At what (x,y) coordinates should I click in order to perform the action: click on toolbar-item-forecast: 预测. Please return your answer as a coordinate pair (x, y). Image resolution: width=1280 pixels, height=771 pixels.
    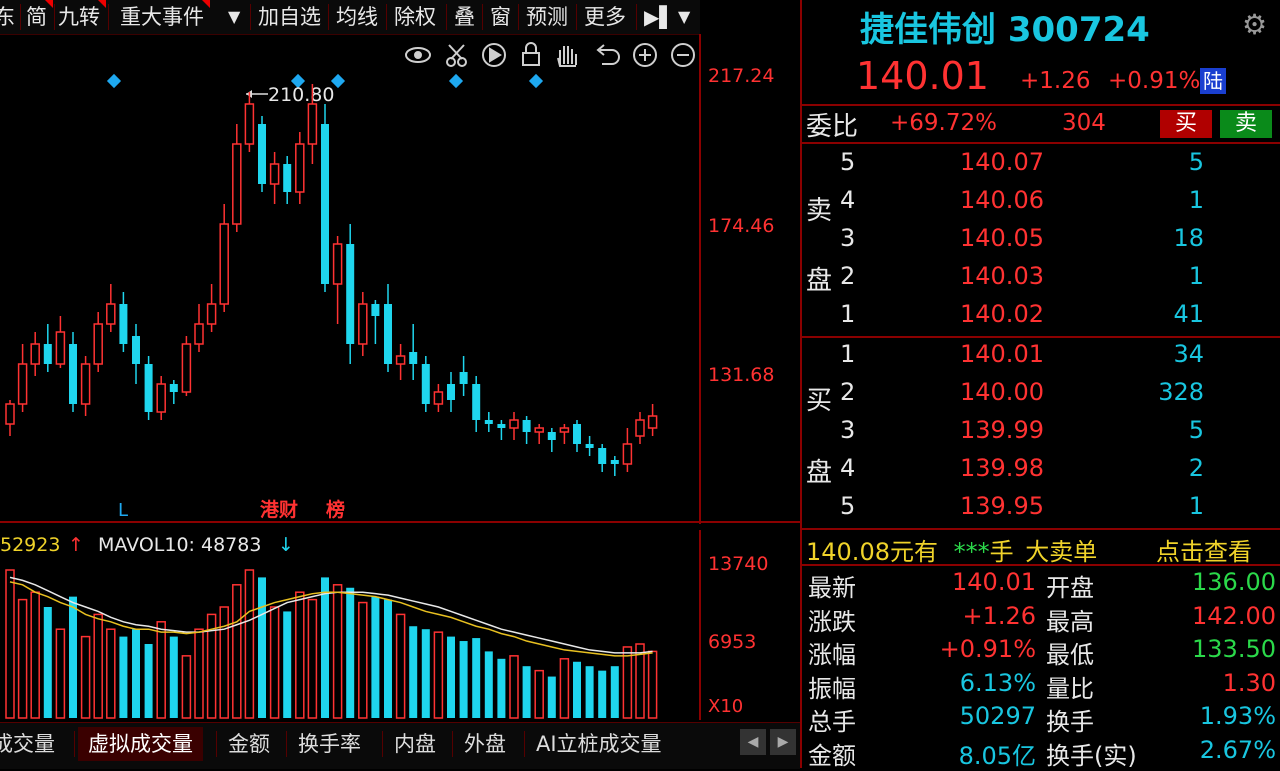
    Looking at the image, I should click on (547, 17).